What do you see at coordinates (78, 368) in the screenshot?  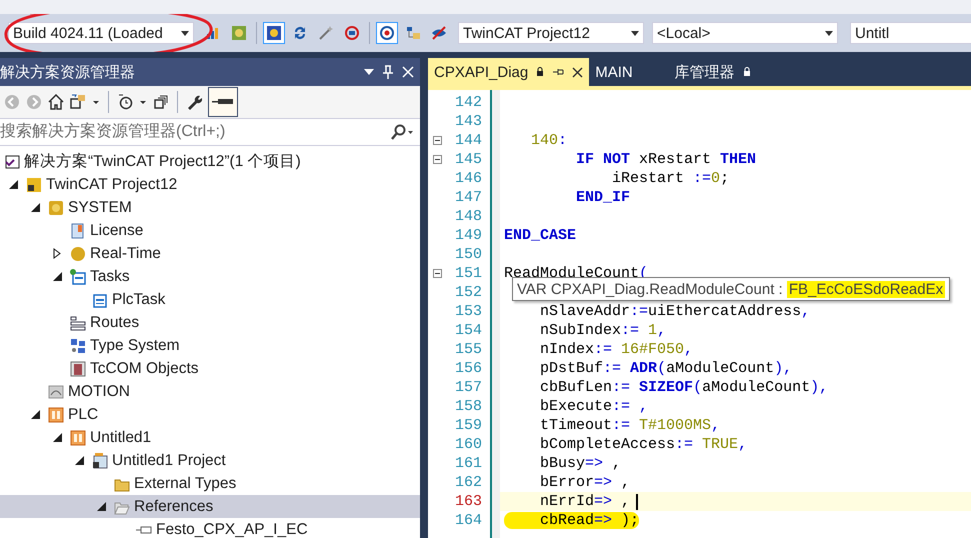 I see `module-icon` at bounding box center [78, 368].